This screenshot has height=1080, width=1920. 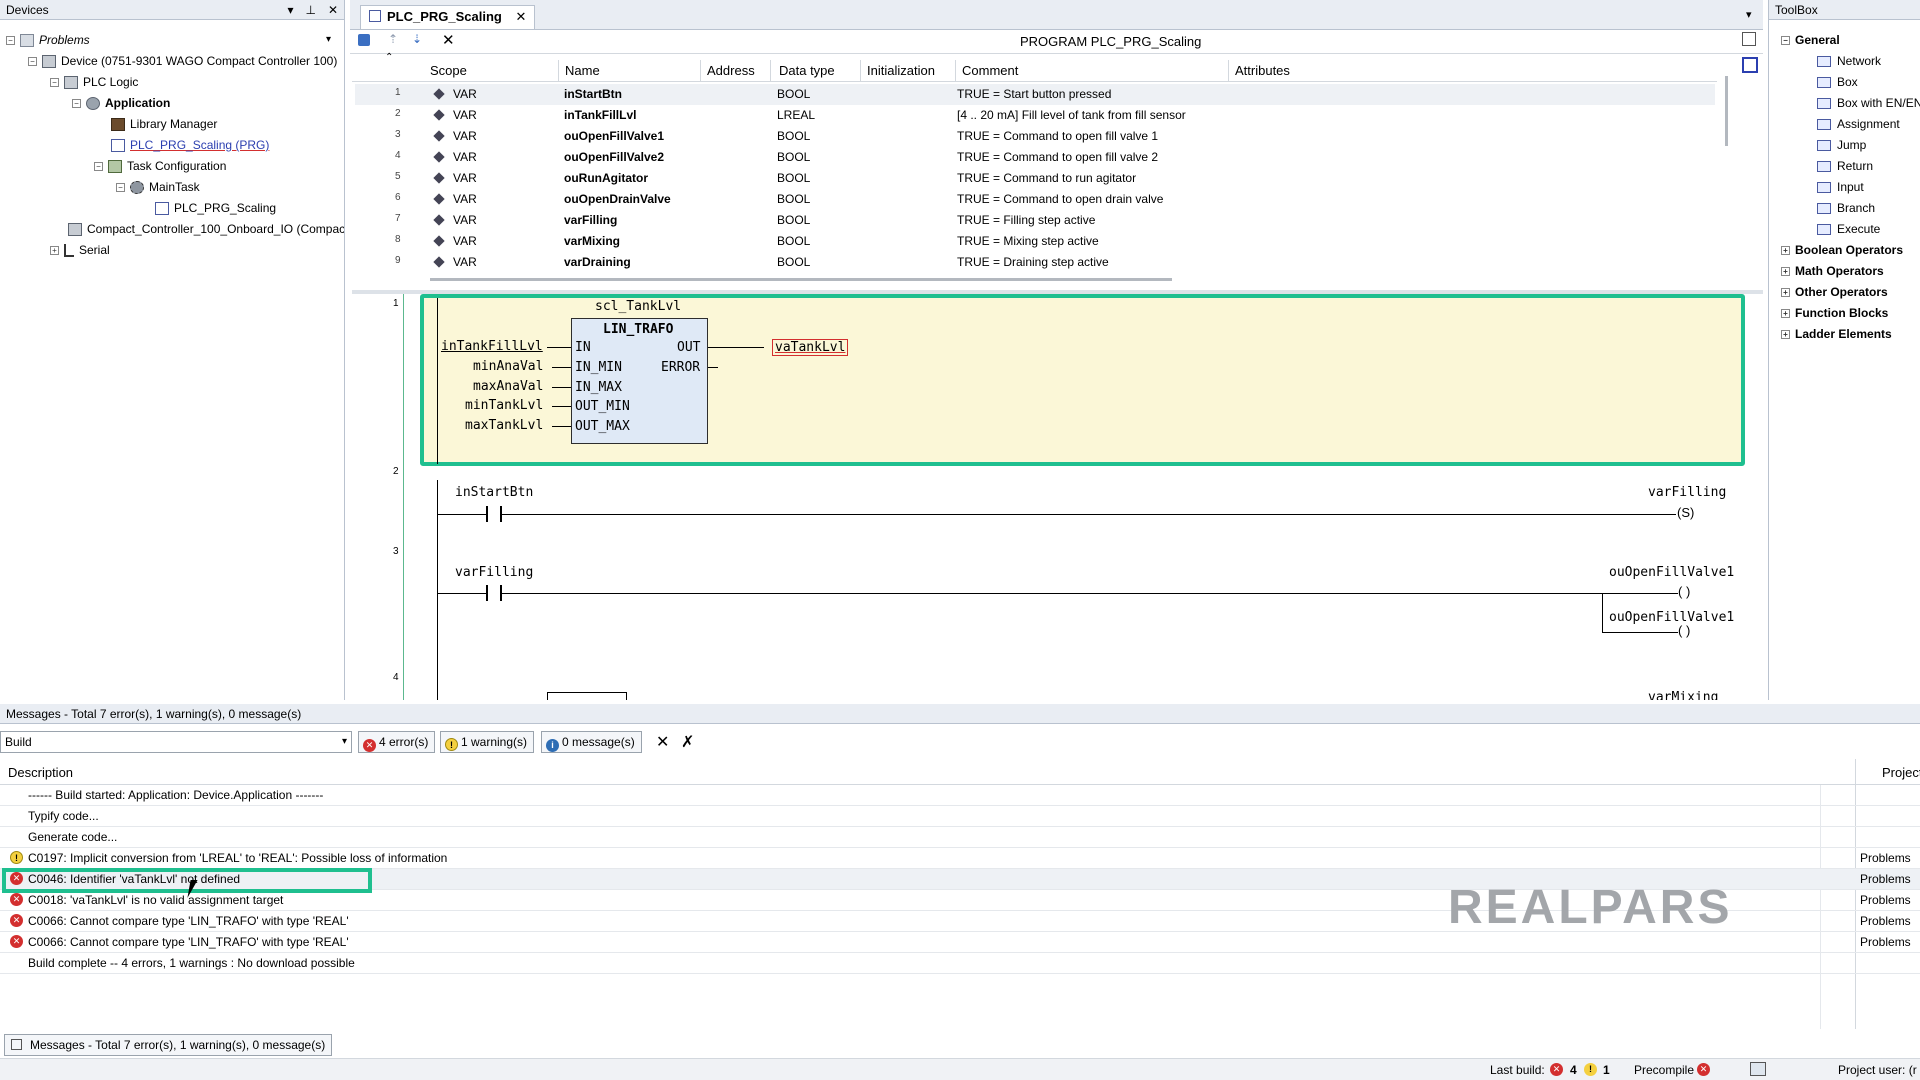 What do you see at coordinates (190, 145) in the screenshot?
I see `tree-item-plc-prg-scaling: PLC_PRG_Scaling (PRG)` at bounding box center [190, 145].